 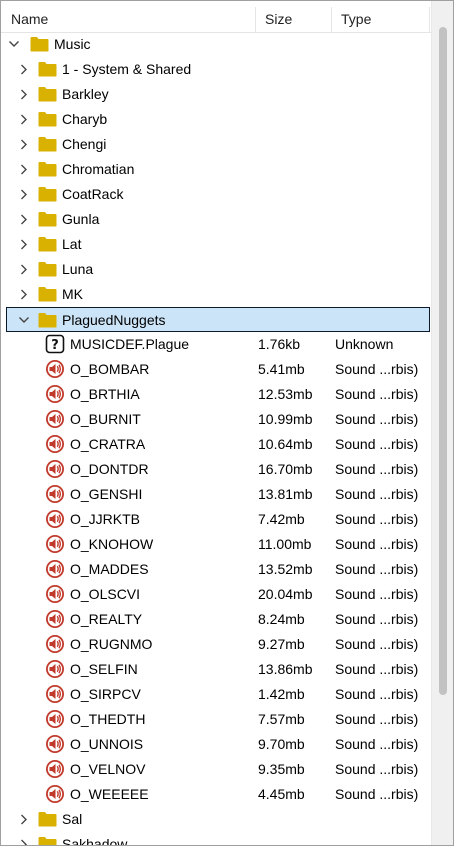 I want to click on tree-row-file: O_WEEEEE 4.45mb Sound ...rbis), so click(x=216, y=794).